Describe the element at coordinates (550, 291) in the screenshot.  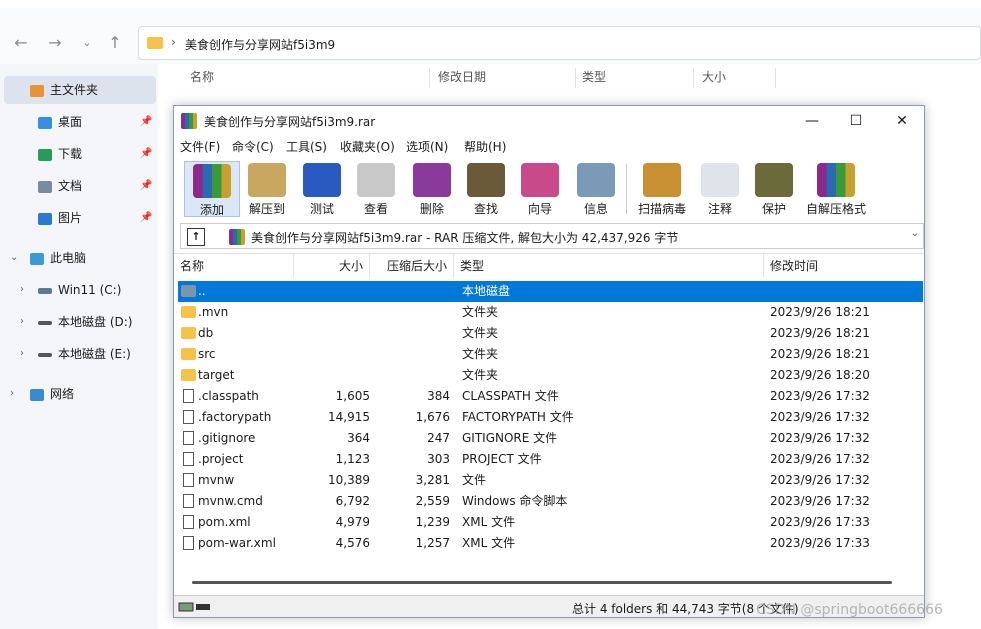
I see `table-row: .. 本地磁盘` at that location.